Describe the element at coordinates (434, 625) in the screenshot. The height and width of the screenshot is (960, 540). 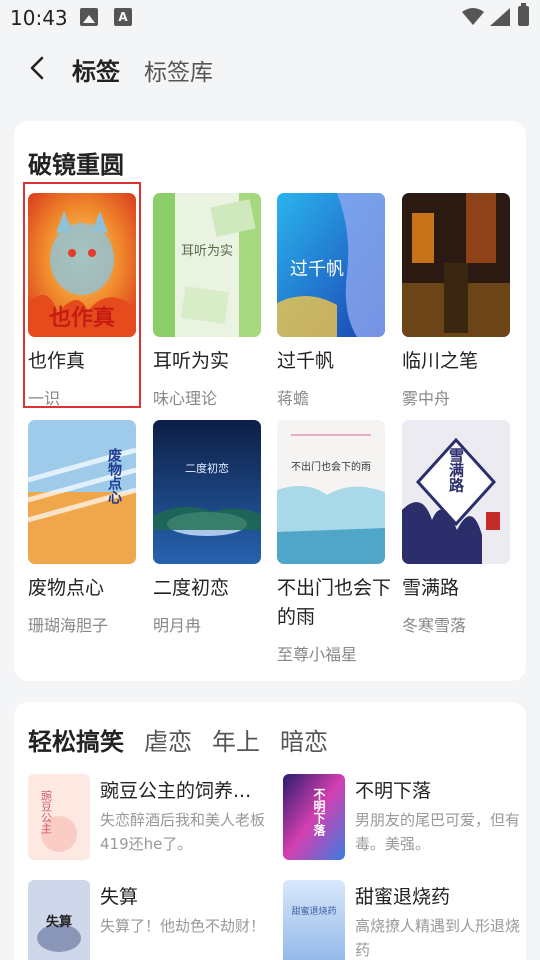
I see `book-author: 冬寒雪落` at that location.